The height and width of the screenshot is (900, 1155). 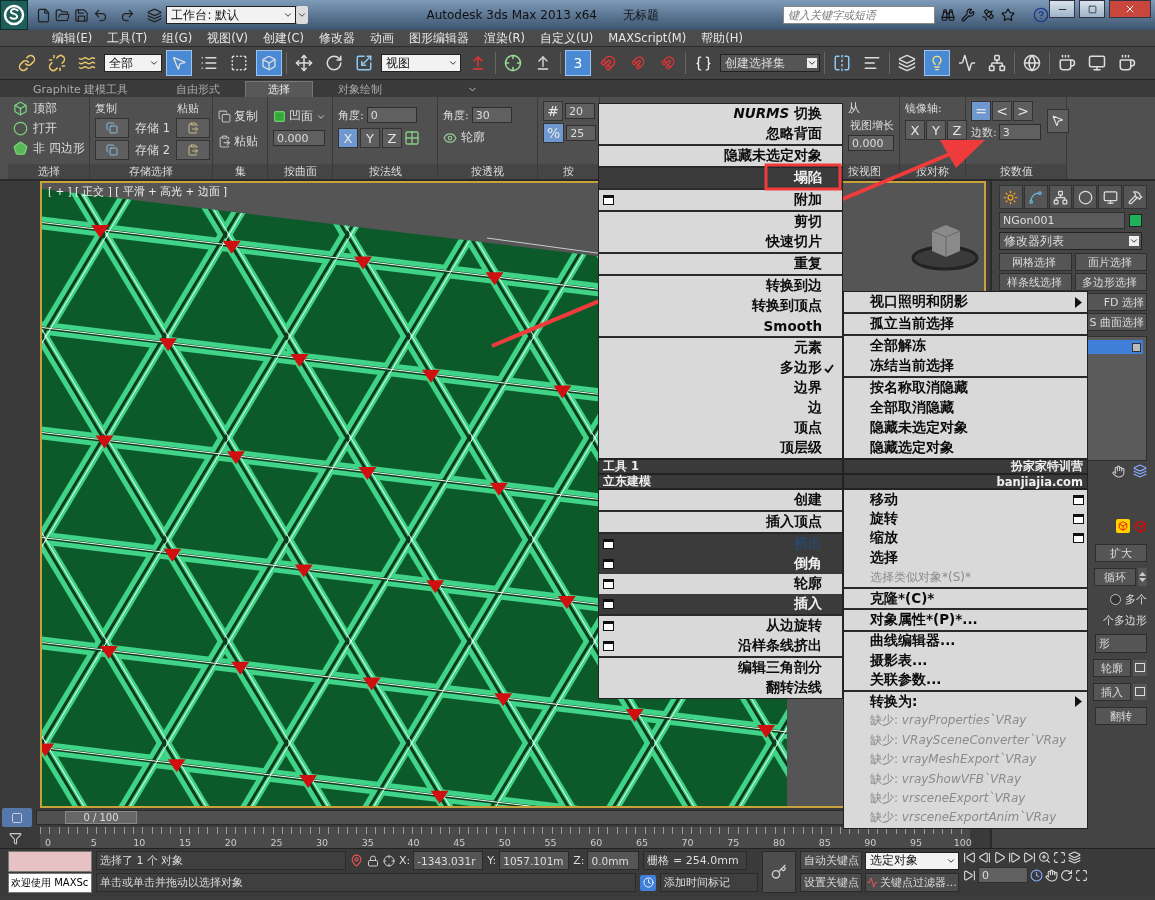 I want to click on menu-item: 孤立当前选择, so click(x=965, y=324).